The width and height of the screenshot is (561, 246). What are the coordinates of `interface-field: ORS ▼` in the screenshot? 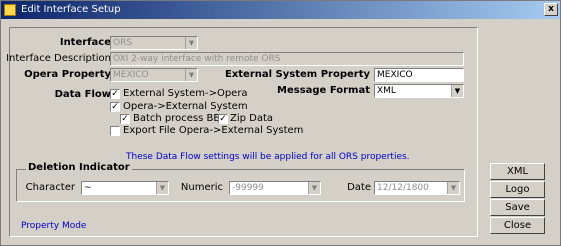 It's located at (154, 43).